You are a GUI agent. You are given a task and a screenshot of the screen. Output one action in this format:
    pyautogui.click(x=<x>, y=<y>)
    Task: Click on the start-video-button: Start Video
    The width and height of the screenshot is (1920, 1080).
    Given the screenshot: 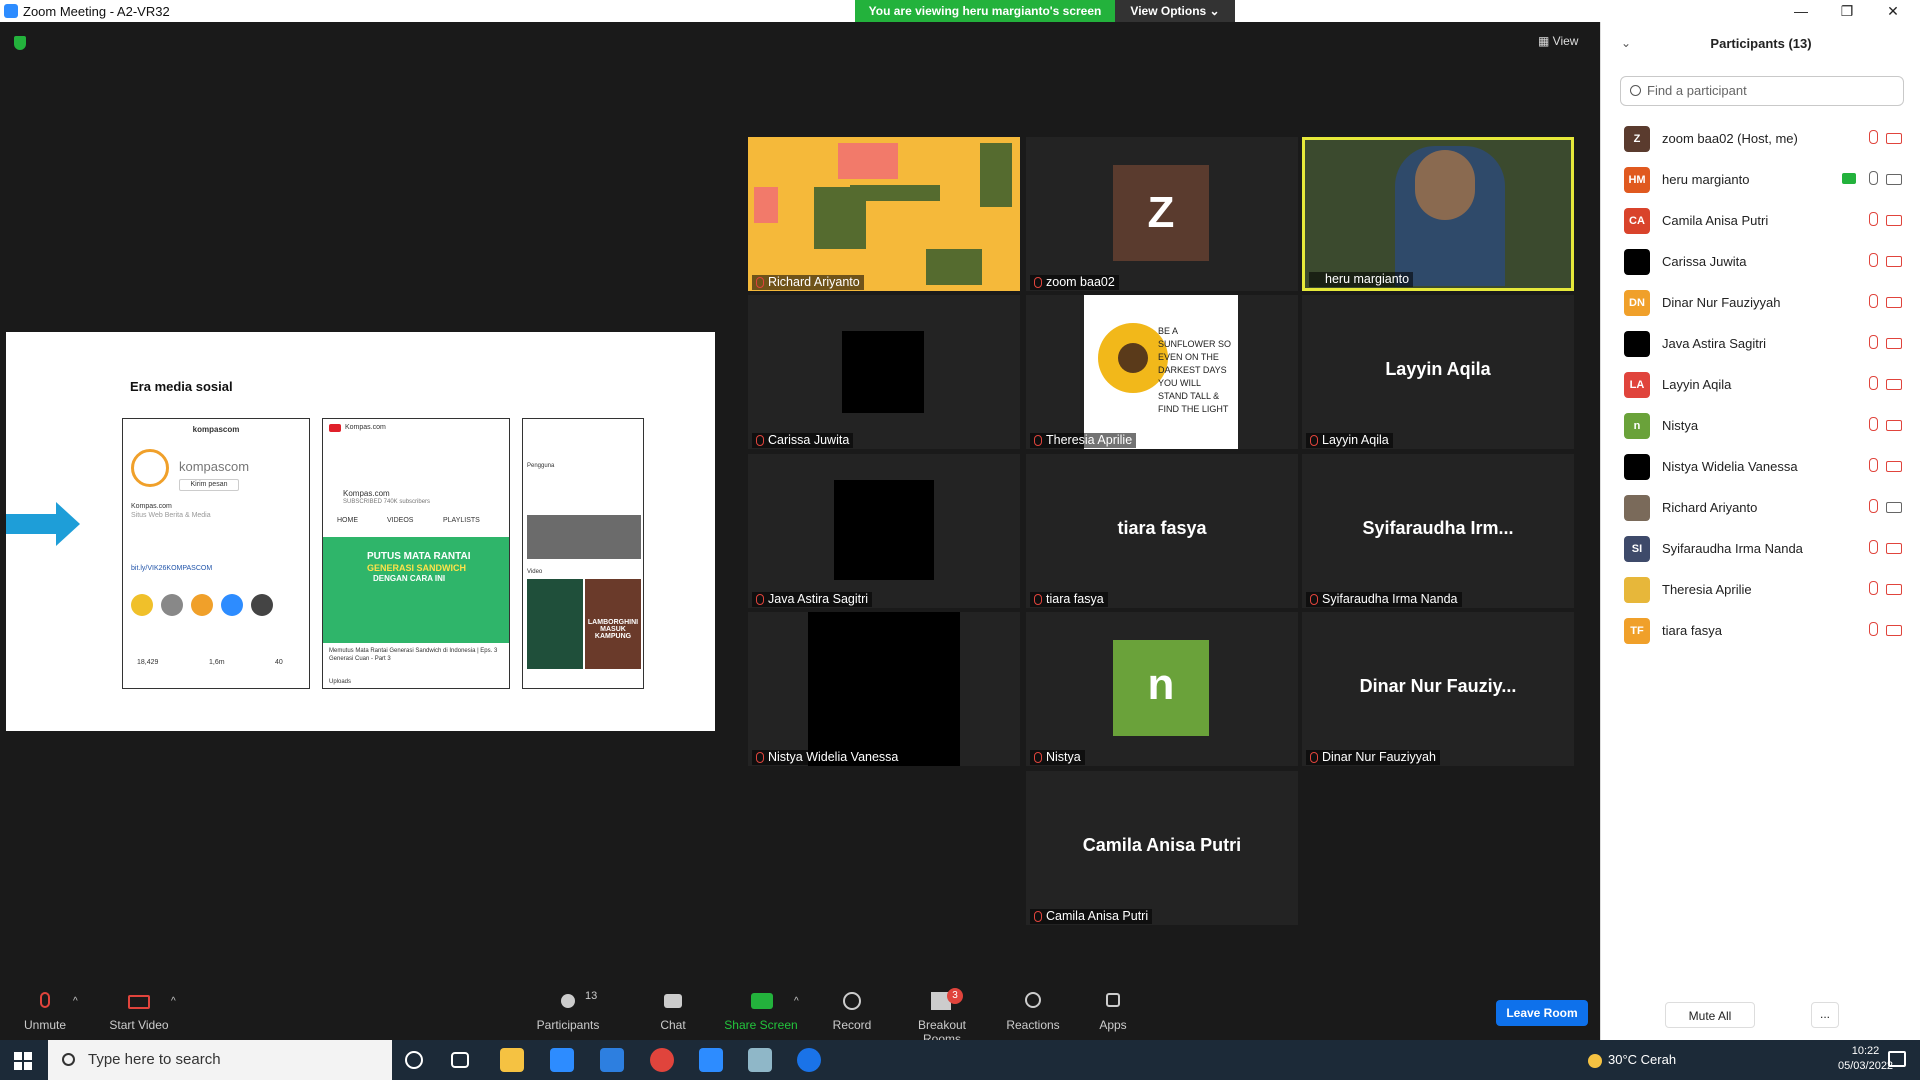 What is the action you would take?
    pyautogui.click(x=139, y=1012)
    